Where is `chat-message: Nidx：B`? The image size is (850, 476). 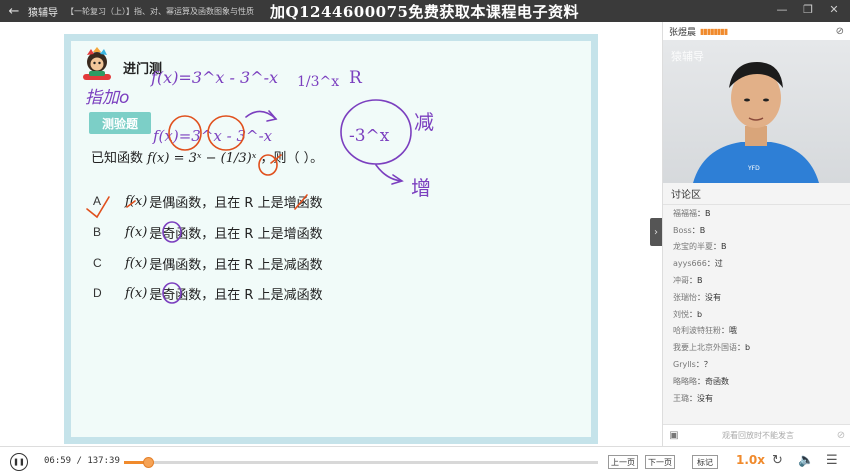
chat-message: Nidx：B is located at coordinates (761, 408).